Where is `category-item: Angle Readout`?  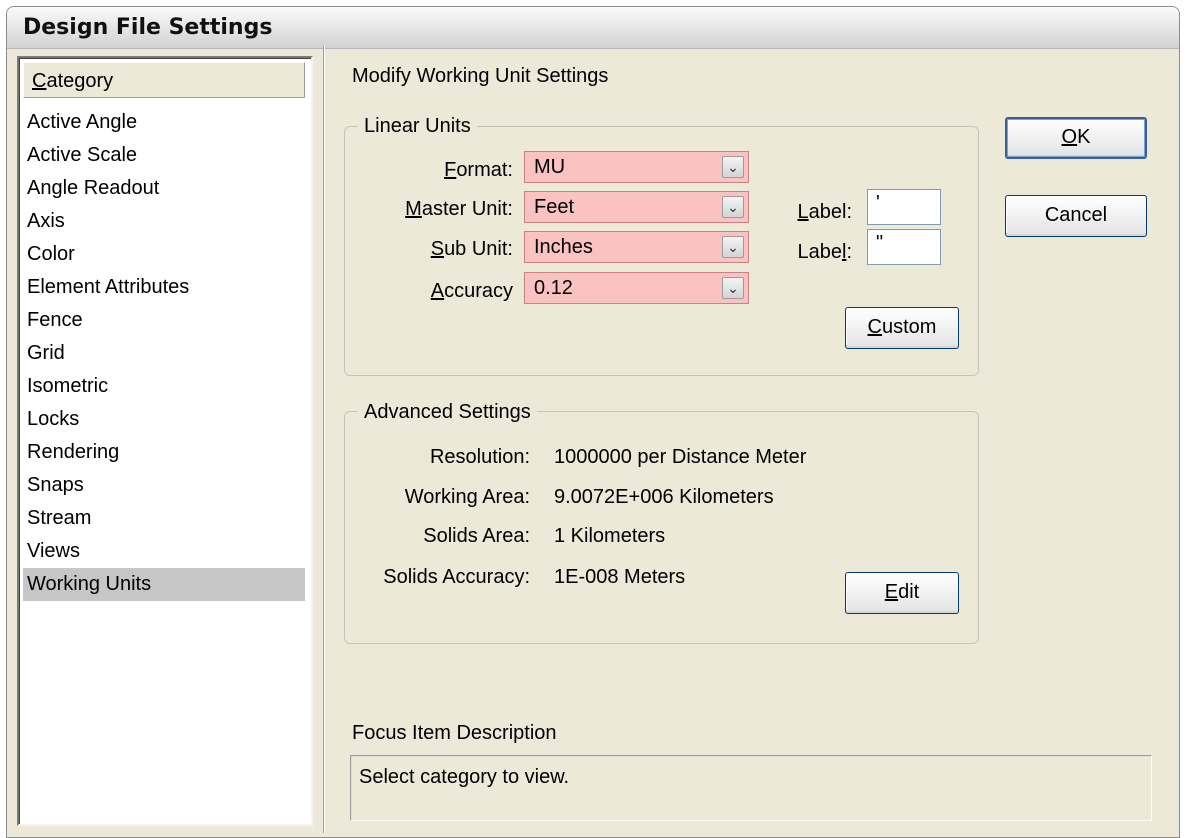 category-item: Angle Readout is located at coordinates (164, 188).